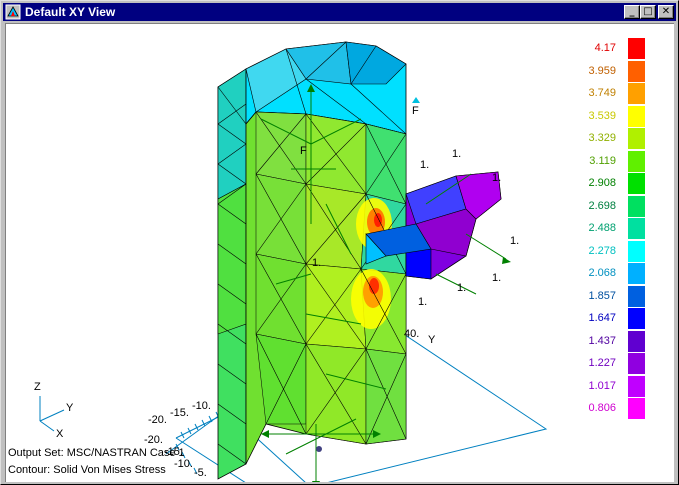 Image resolution: width=679 pixels, height=485 pixels. Describe the element at coordinates (303, 151) in the screenshot. I see `force-label-2: F` at that location.